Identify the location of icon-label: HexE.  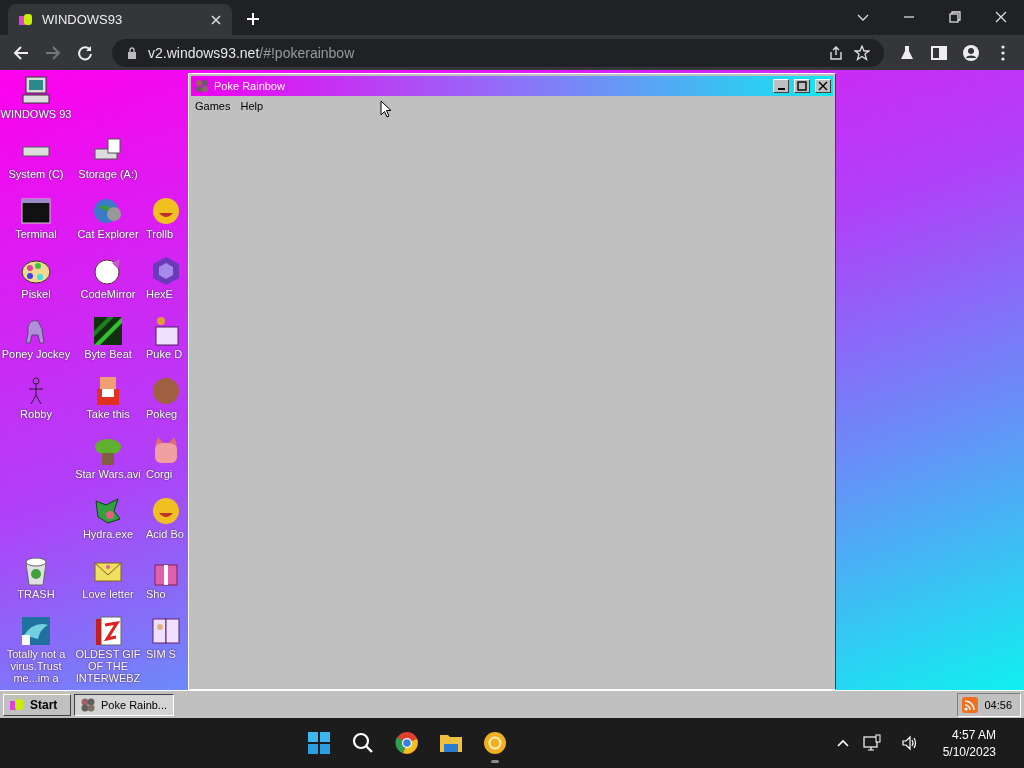
(159, 294).